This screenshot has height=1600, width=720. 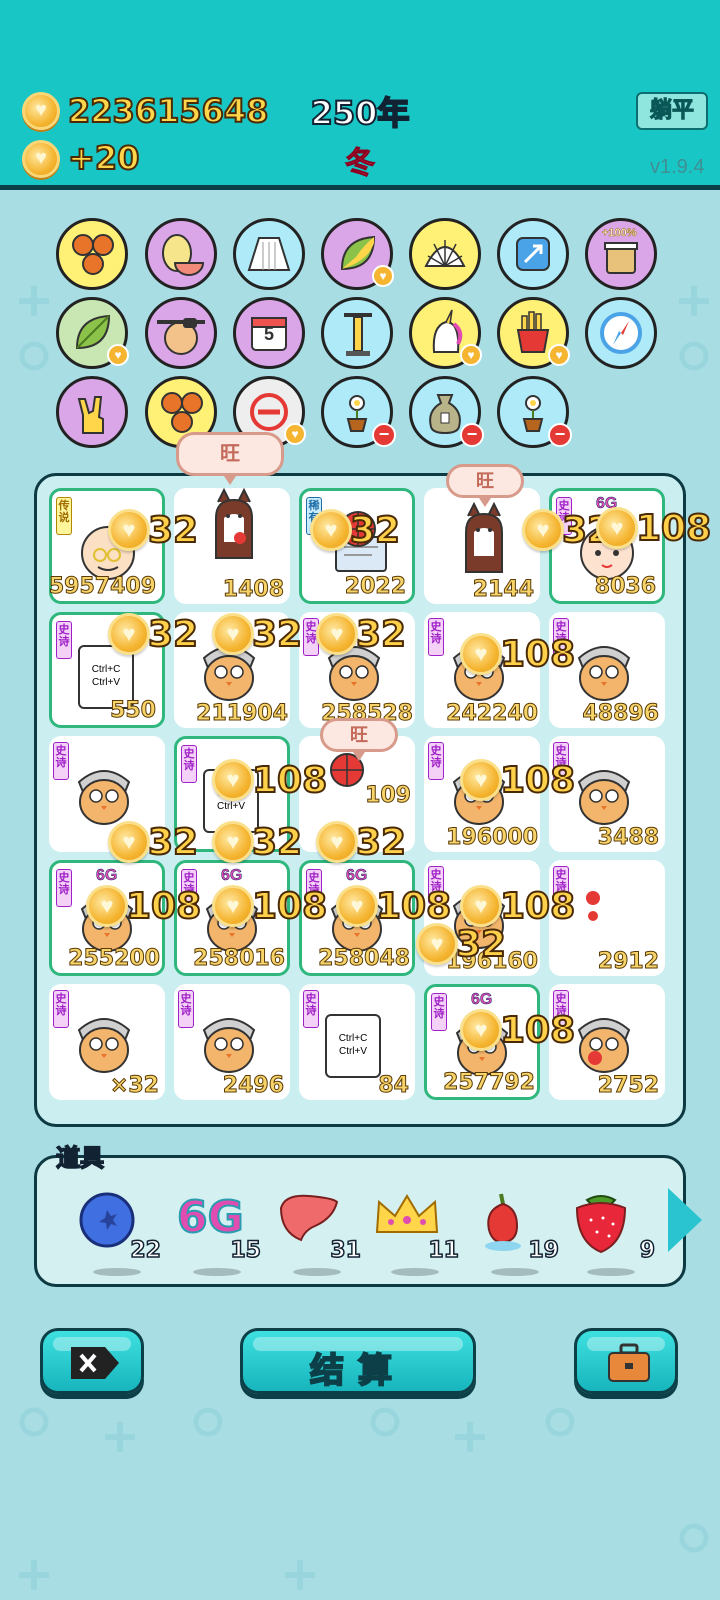 What do you see at coordinates (628, 1086) in the screenshot?
I see `cell-value: 2752` at bounding box center [628, 1086].